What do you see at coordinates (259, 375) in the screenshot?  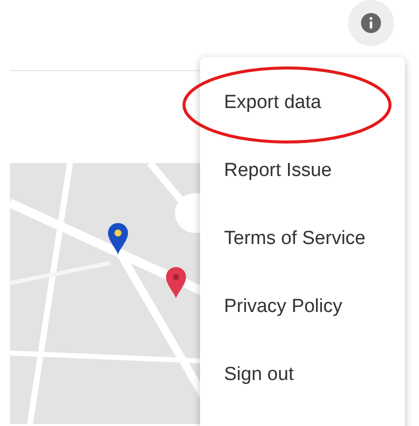 I see `menu-item: Sign out` at bounding box center [259, 375].